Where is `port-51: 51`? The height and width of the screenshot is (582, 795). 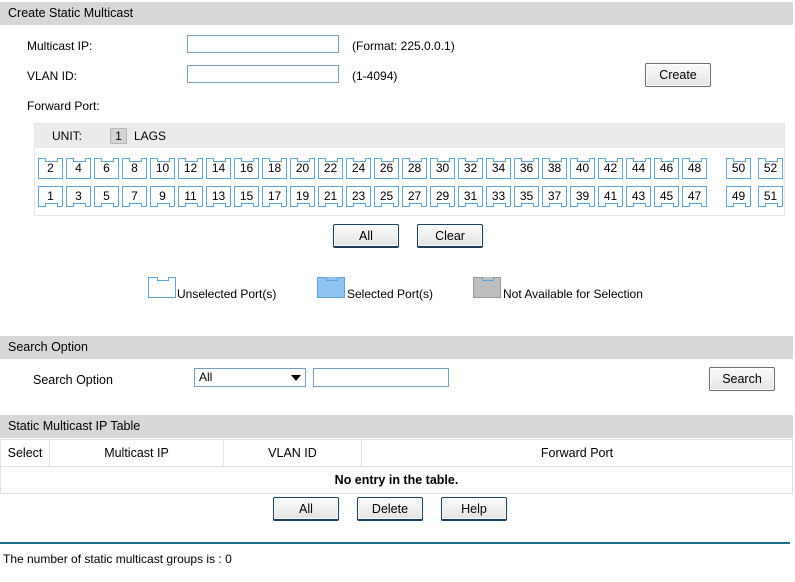
port-51: 51 is located at coordinates (770, 196).